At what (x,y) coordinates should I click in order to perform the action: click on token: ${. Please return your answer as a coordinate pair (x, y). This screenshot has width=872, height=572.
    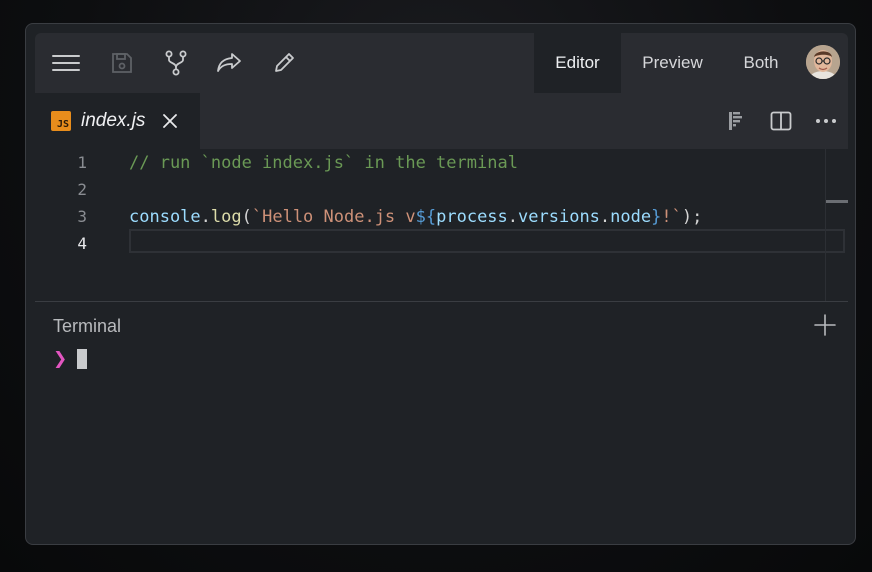
    Looking at the image, I should click on (426, 216).